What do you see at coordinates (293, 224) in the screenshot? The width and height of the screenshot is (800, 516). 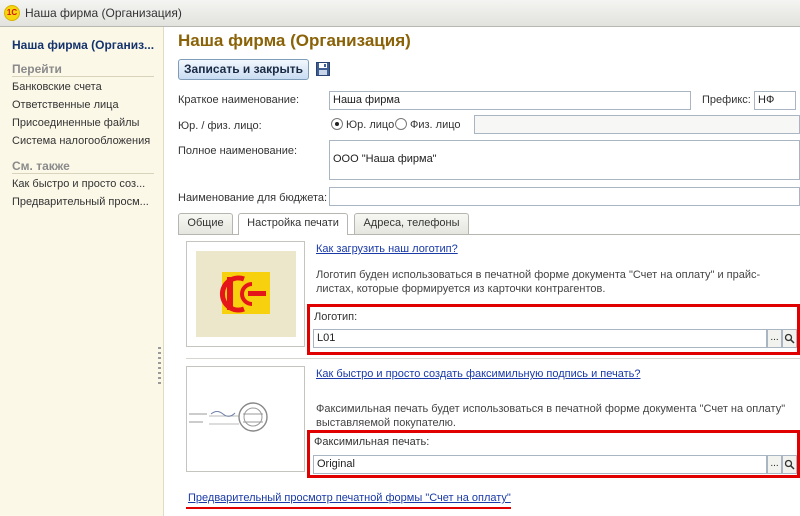 I see `tab-print-settings: Настройка печати` at bounding box center [293, 224].